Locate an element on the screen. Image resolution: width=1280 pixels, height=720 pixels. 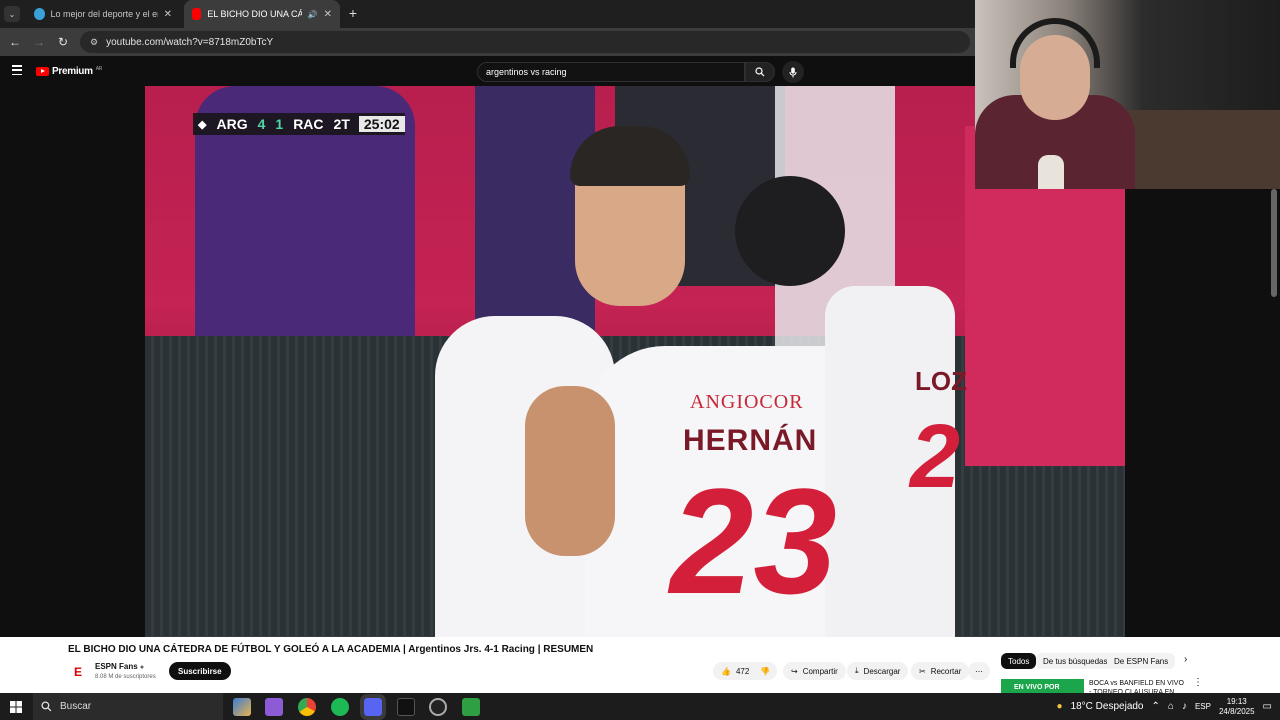
download-label: Descargar is located at coordinates (882, 671).